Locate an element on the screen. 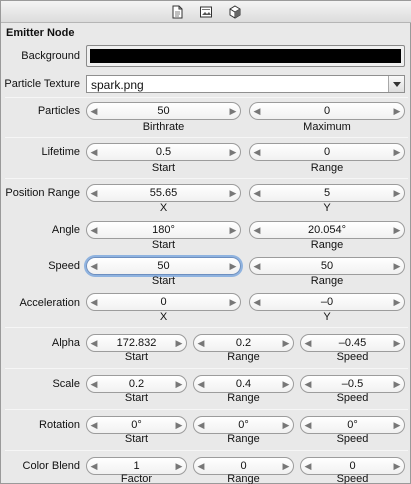 Image resolution: width=411 pixels, height=484 pixels. alpha-speed-value: –0.45 is located at coordinates (352, 343).